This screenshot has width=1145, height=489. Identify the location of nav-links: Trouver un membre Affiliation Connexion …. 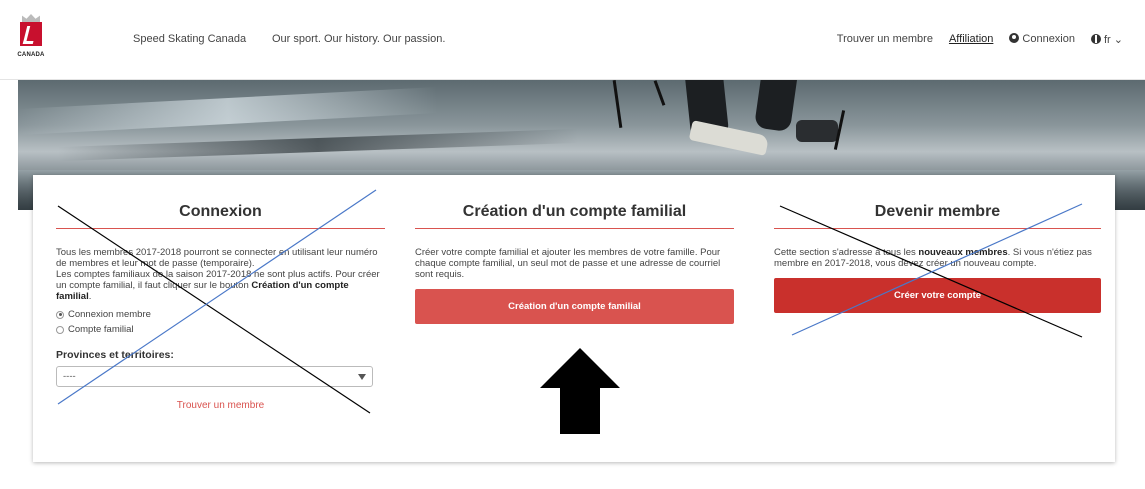
(980, 39).